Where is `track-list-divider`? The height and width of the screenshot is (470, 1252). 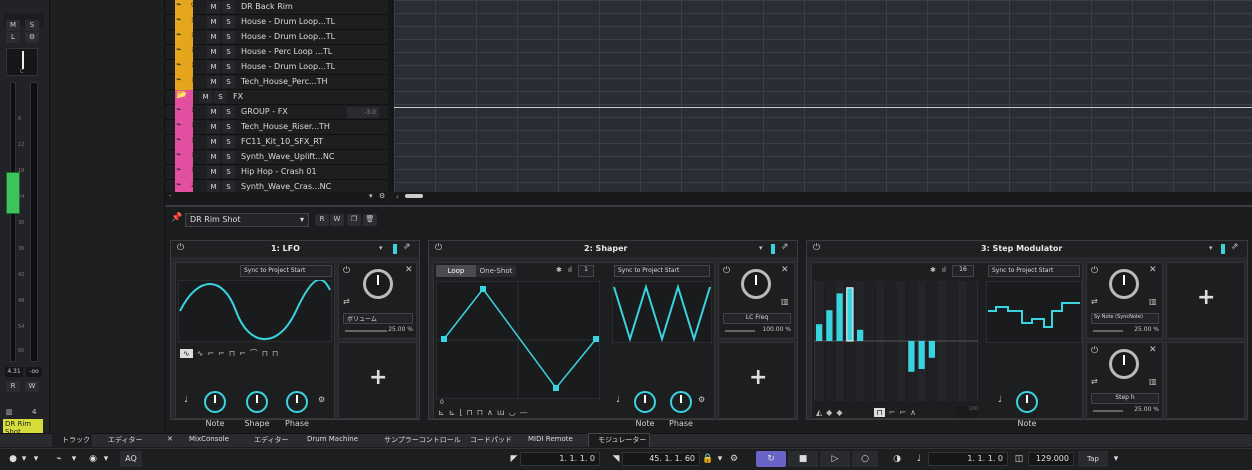 track-list-divider is located at coordinates (391, 96).